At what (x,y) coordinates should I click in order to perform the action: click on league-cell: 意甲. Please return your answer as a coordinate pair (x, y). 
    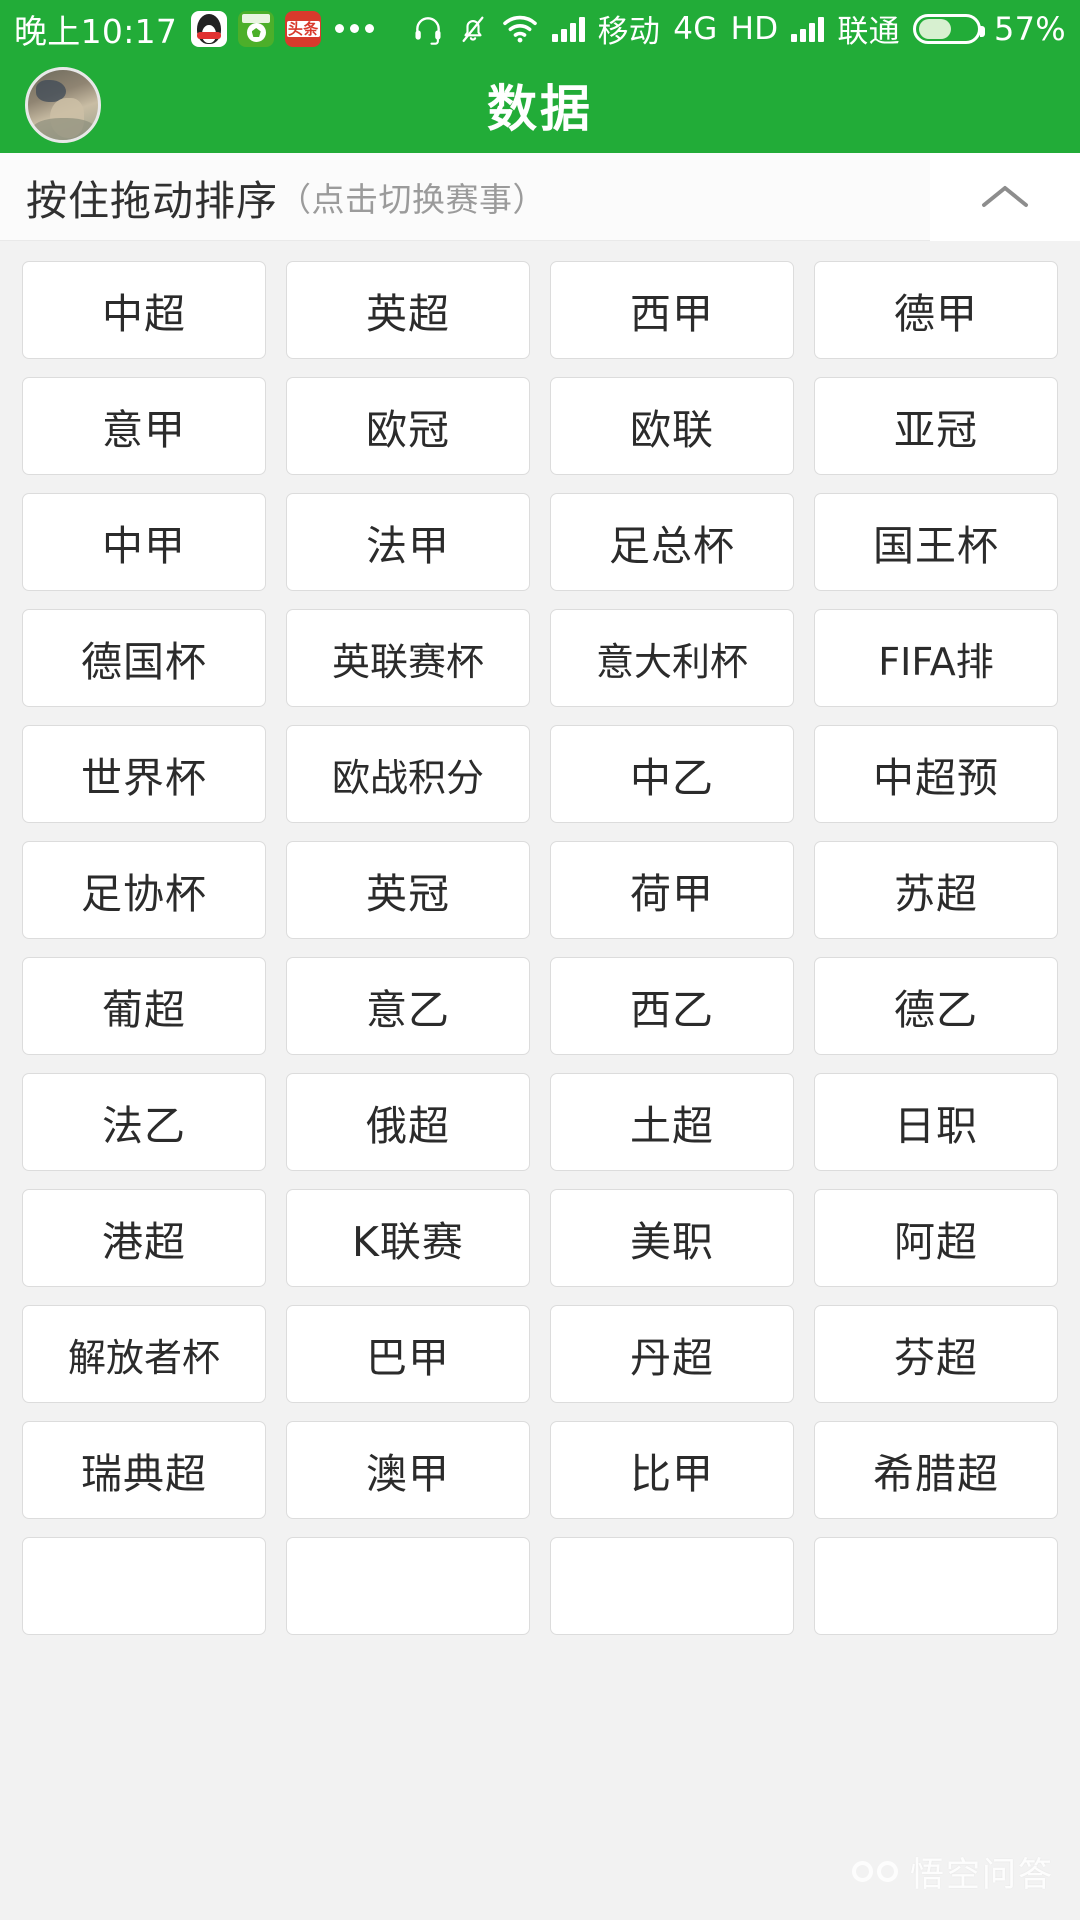
    Looking at the image, I should click on (144, 426).